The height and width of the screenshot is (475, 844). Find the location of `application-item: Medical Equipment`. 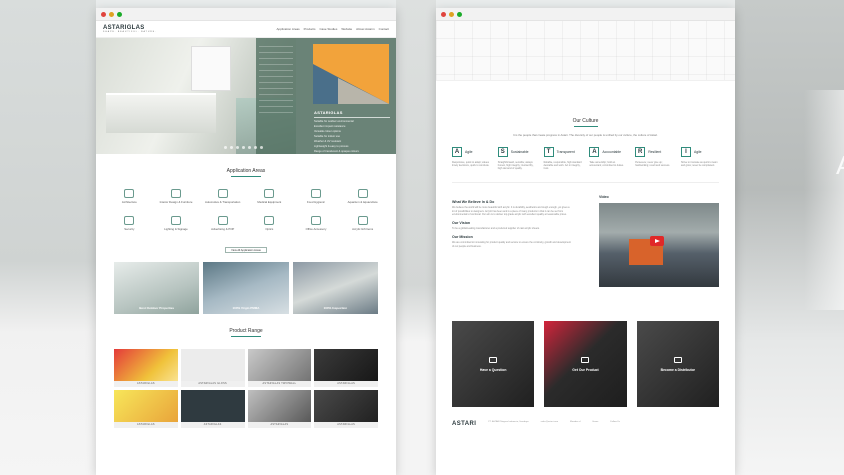

application-item: Medical Equipment is located at coordinates (269, 196).